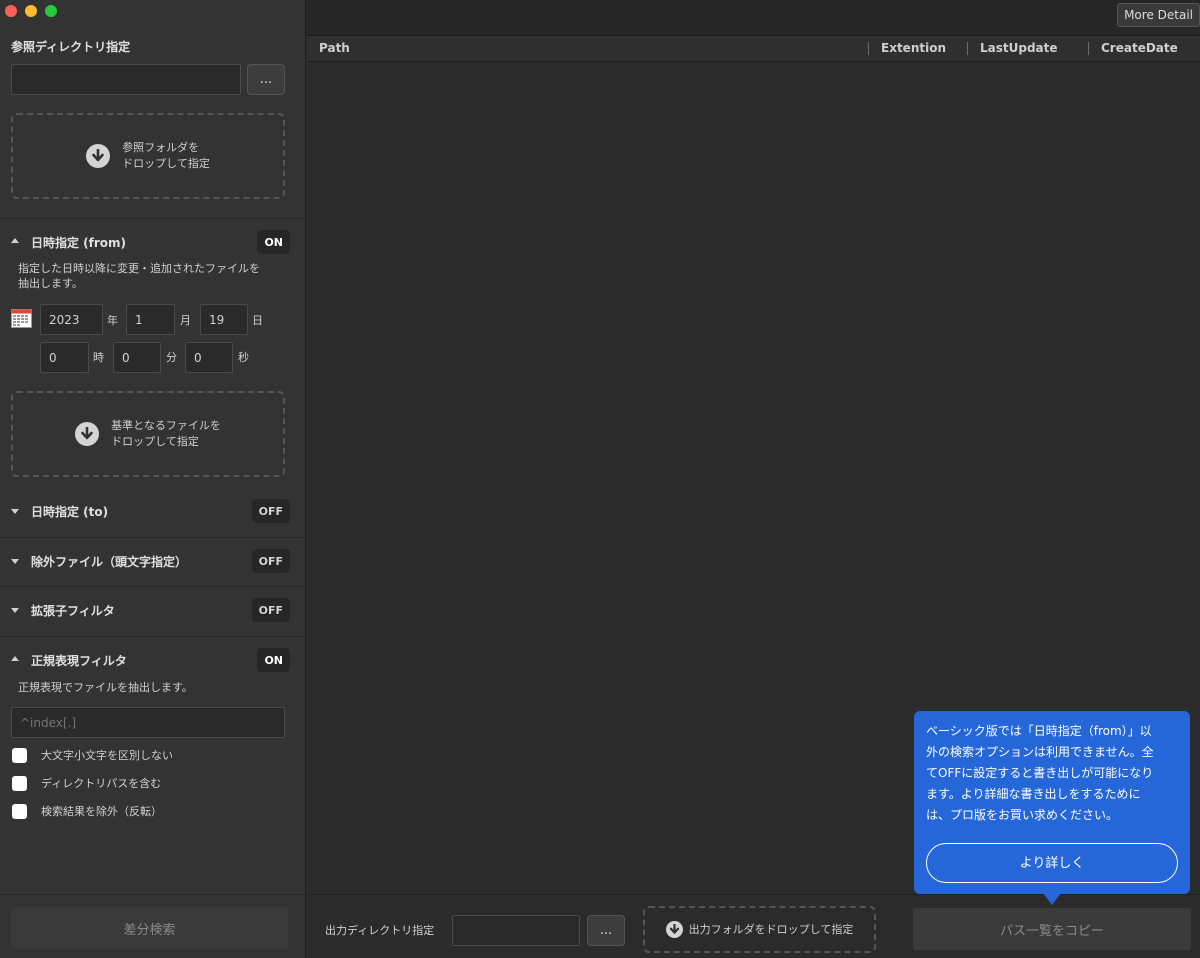 The height and width of the screenshot is (958, 1200). I want to click on date-from-header: 日時指定 (from) ON, so click(153, 243).